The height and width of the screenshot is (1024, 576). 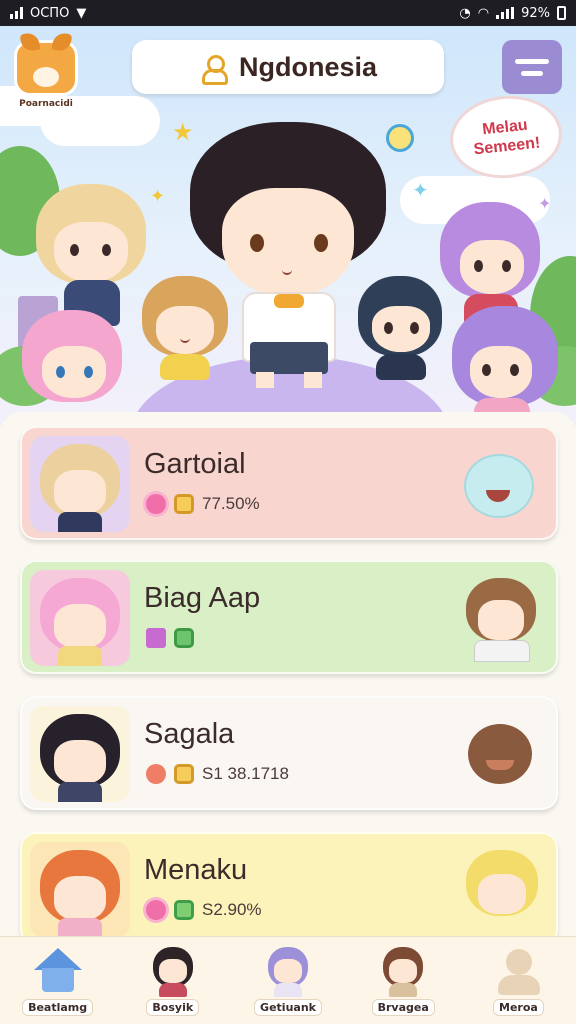 I want to click on menu-button, so click(x=532, y=67).